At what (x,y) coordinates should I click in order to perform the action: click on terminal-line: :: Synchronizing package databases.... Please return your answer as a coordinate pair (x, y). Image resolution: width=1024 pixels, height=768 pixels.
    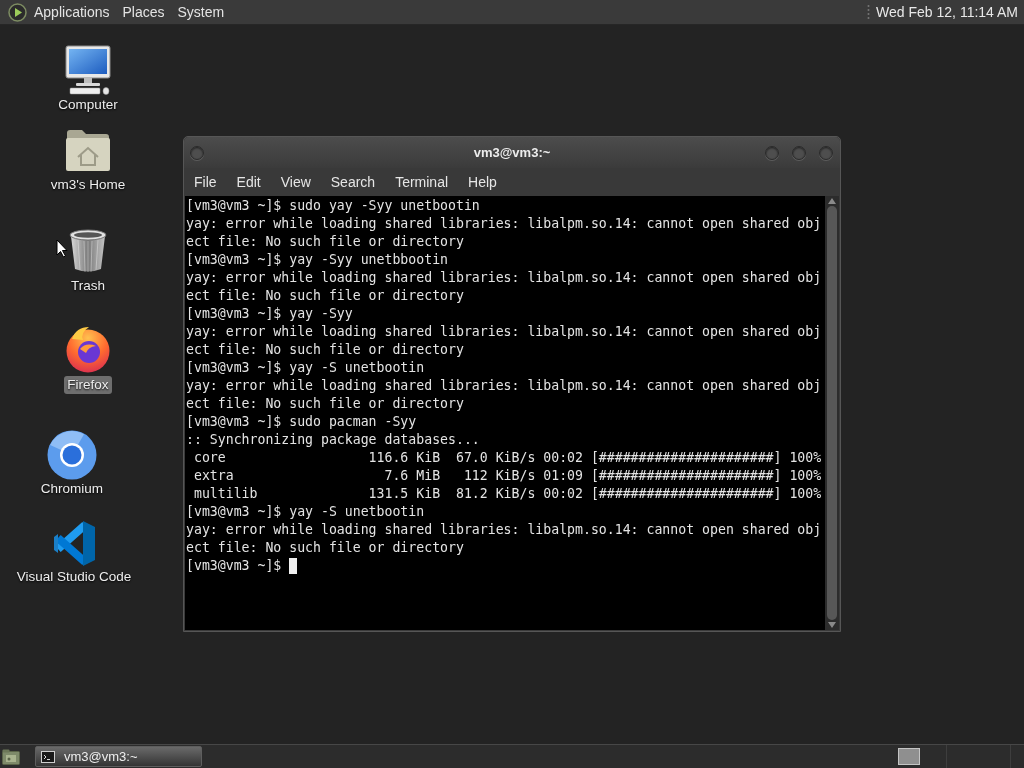
    Looking at the image, I should click on (333, 440).